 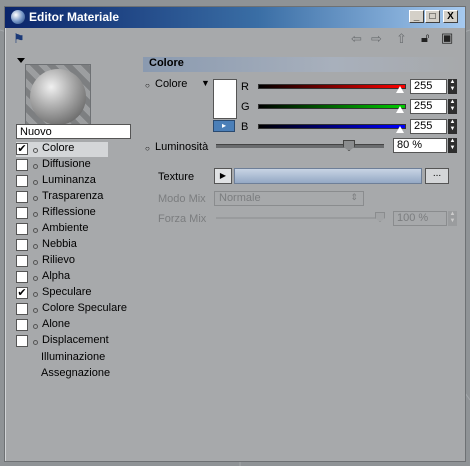 I want to click on green-spinner: ▲ ▼, so click(x=452, y=106).